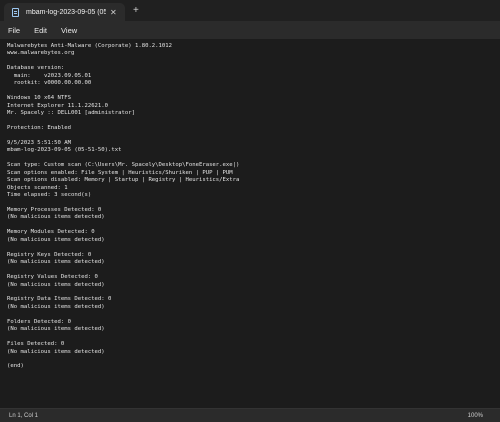  I want to click on document-line: Folders Detected: 0, so click(39, 321).